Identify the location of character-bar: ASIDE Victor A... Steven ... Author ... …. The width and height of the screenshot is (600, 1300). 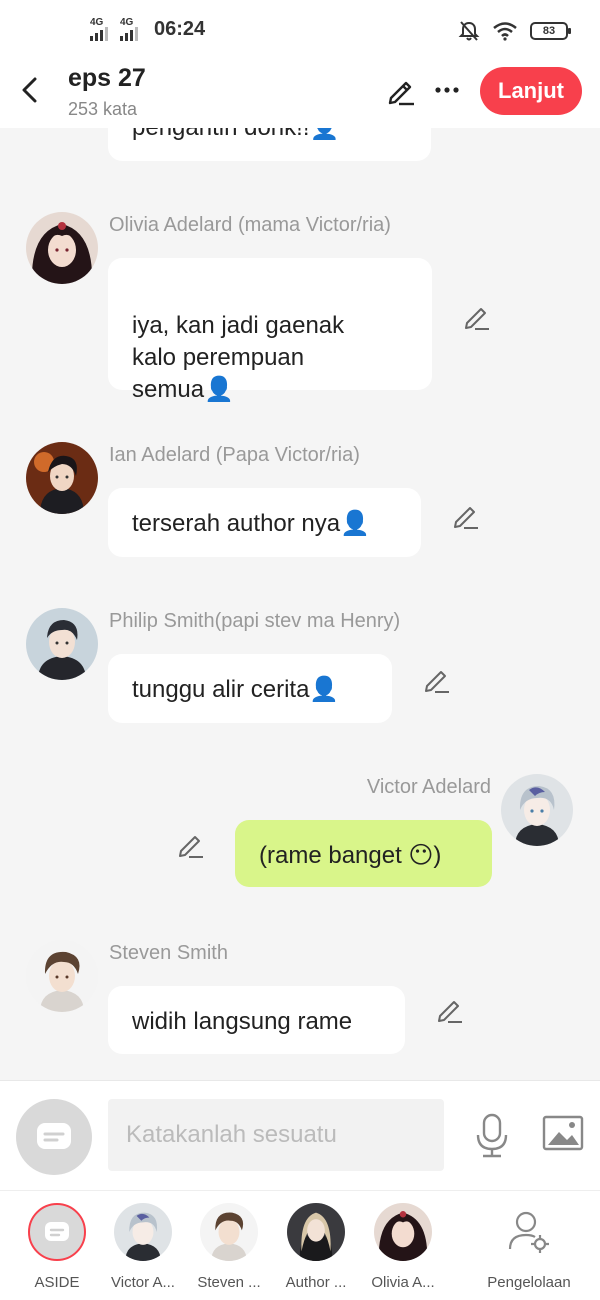
(300, 1245).